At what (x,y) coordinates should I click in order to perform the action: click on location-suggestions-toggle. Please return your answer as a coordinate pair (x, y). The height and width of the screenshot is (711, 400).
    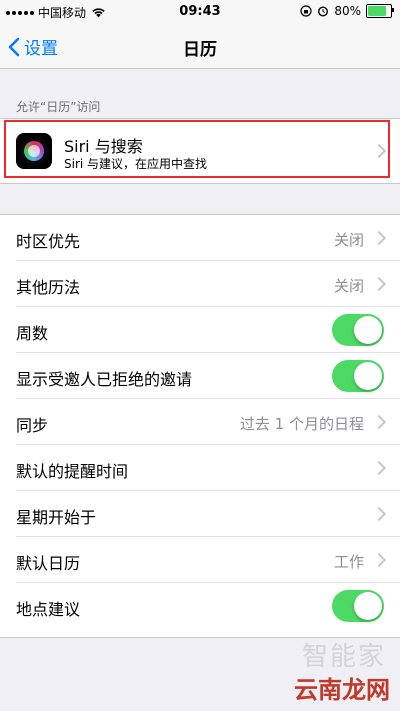
    Looking at the image, I should click on (358, 606).